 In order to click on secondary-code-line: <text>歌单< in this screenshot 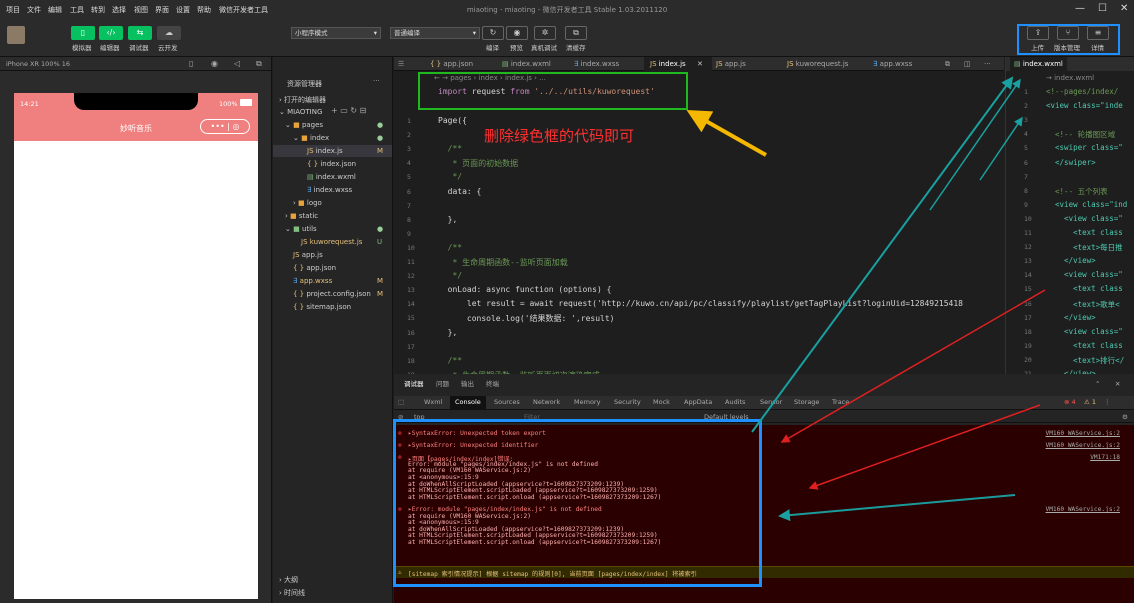, I will do `click(1083, 304)`.